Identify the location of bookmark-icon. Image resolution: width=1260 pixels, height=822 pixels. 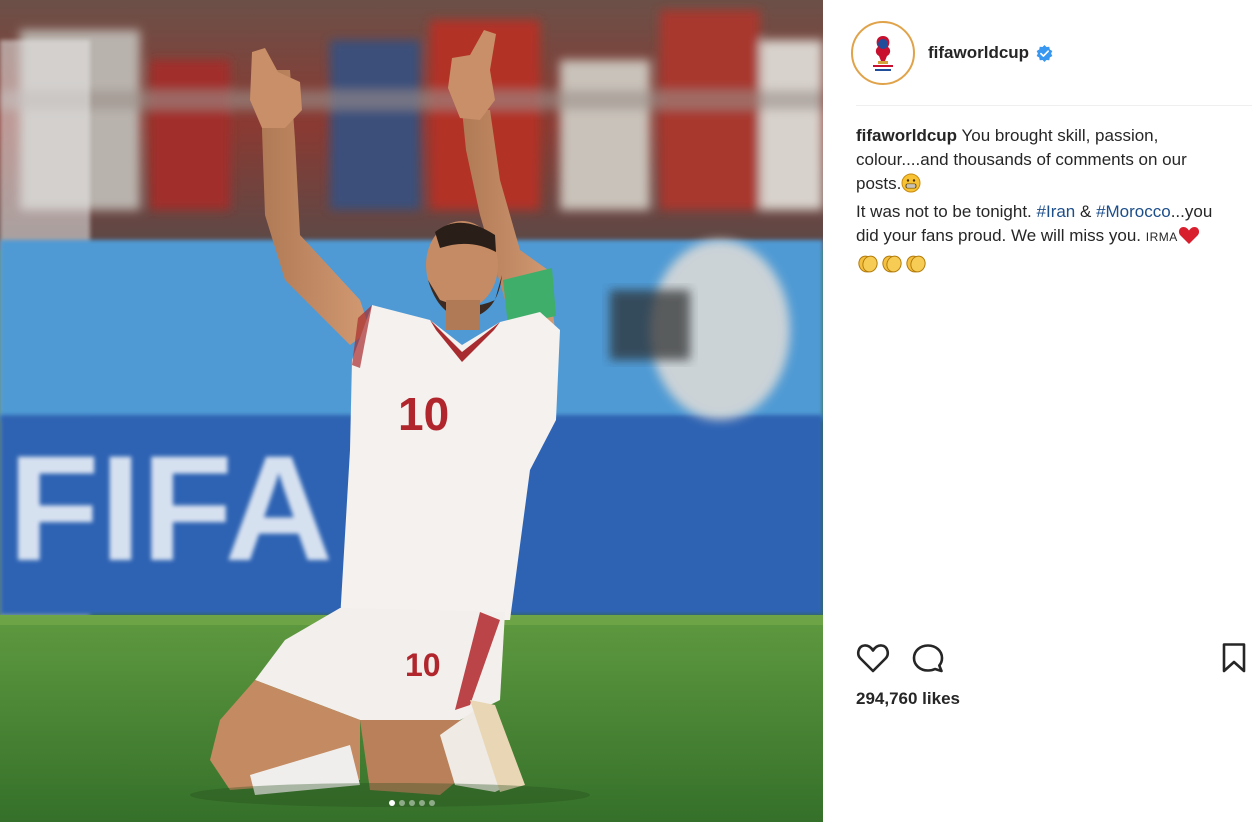
(1234, 660).